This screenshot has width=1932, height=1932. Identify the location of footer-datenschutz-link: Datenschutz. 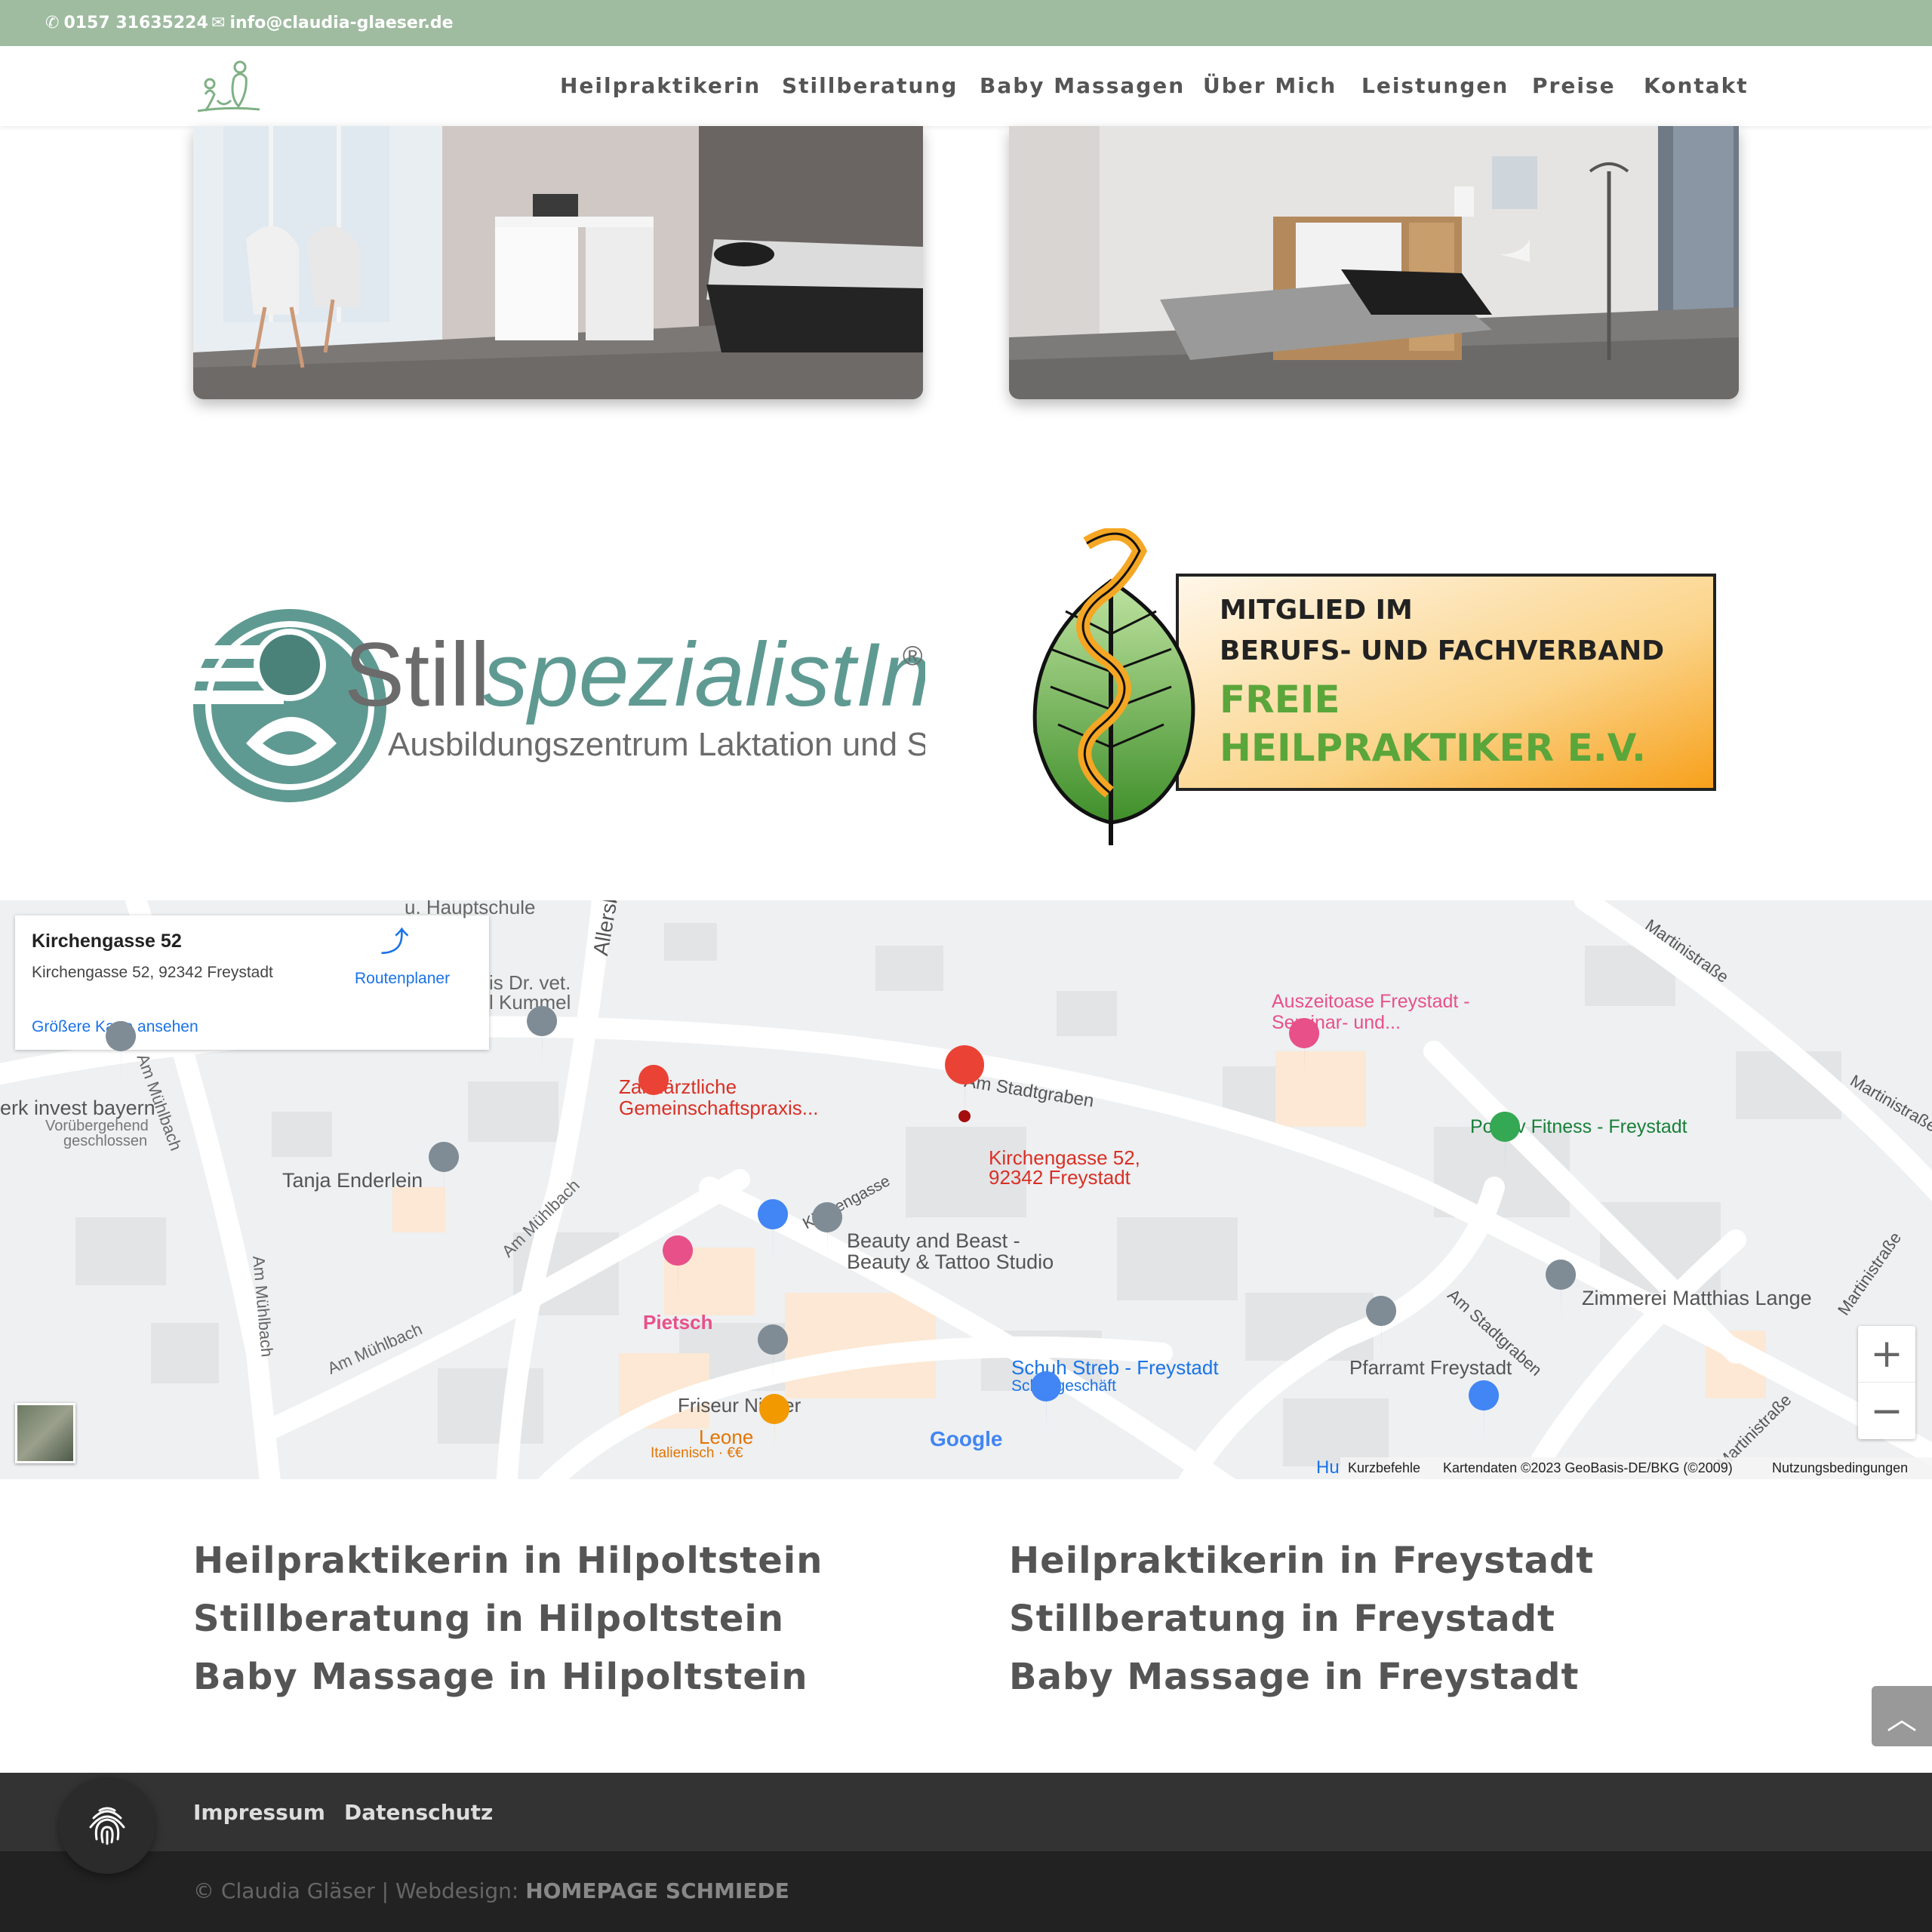
(418, 1812).